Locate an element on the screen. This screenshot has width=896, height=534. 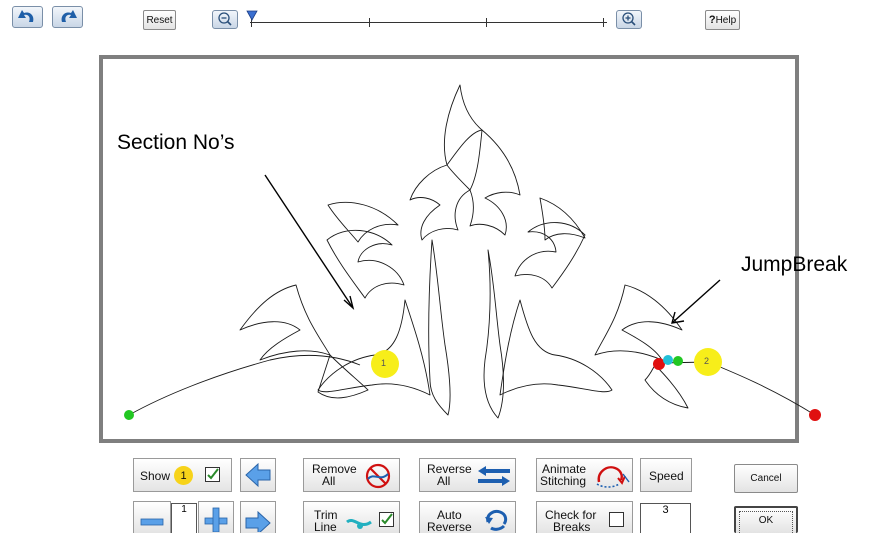
ok-focus-rect is located at coordinates (766, 522).